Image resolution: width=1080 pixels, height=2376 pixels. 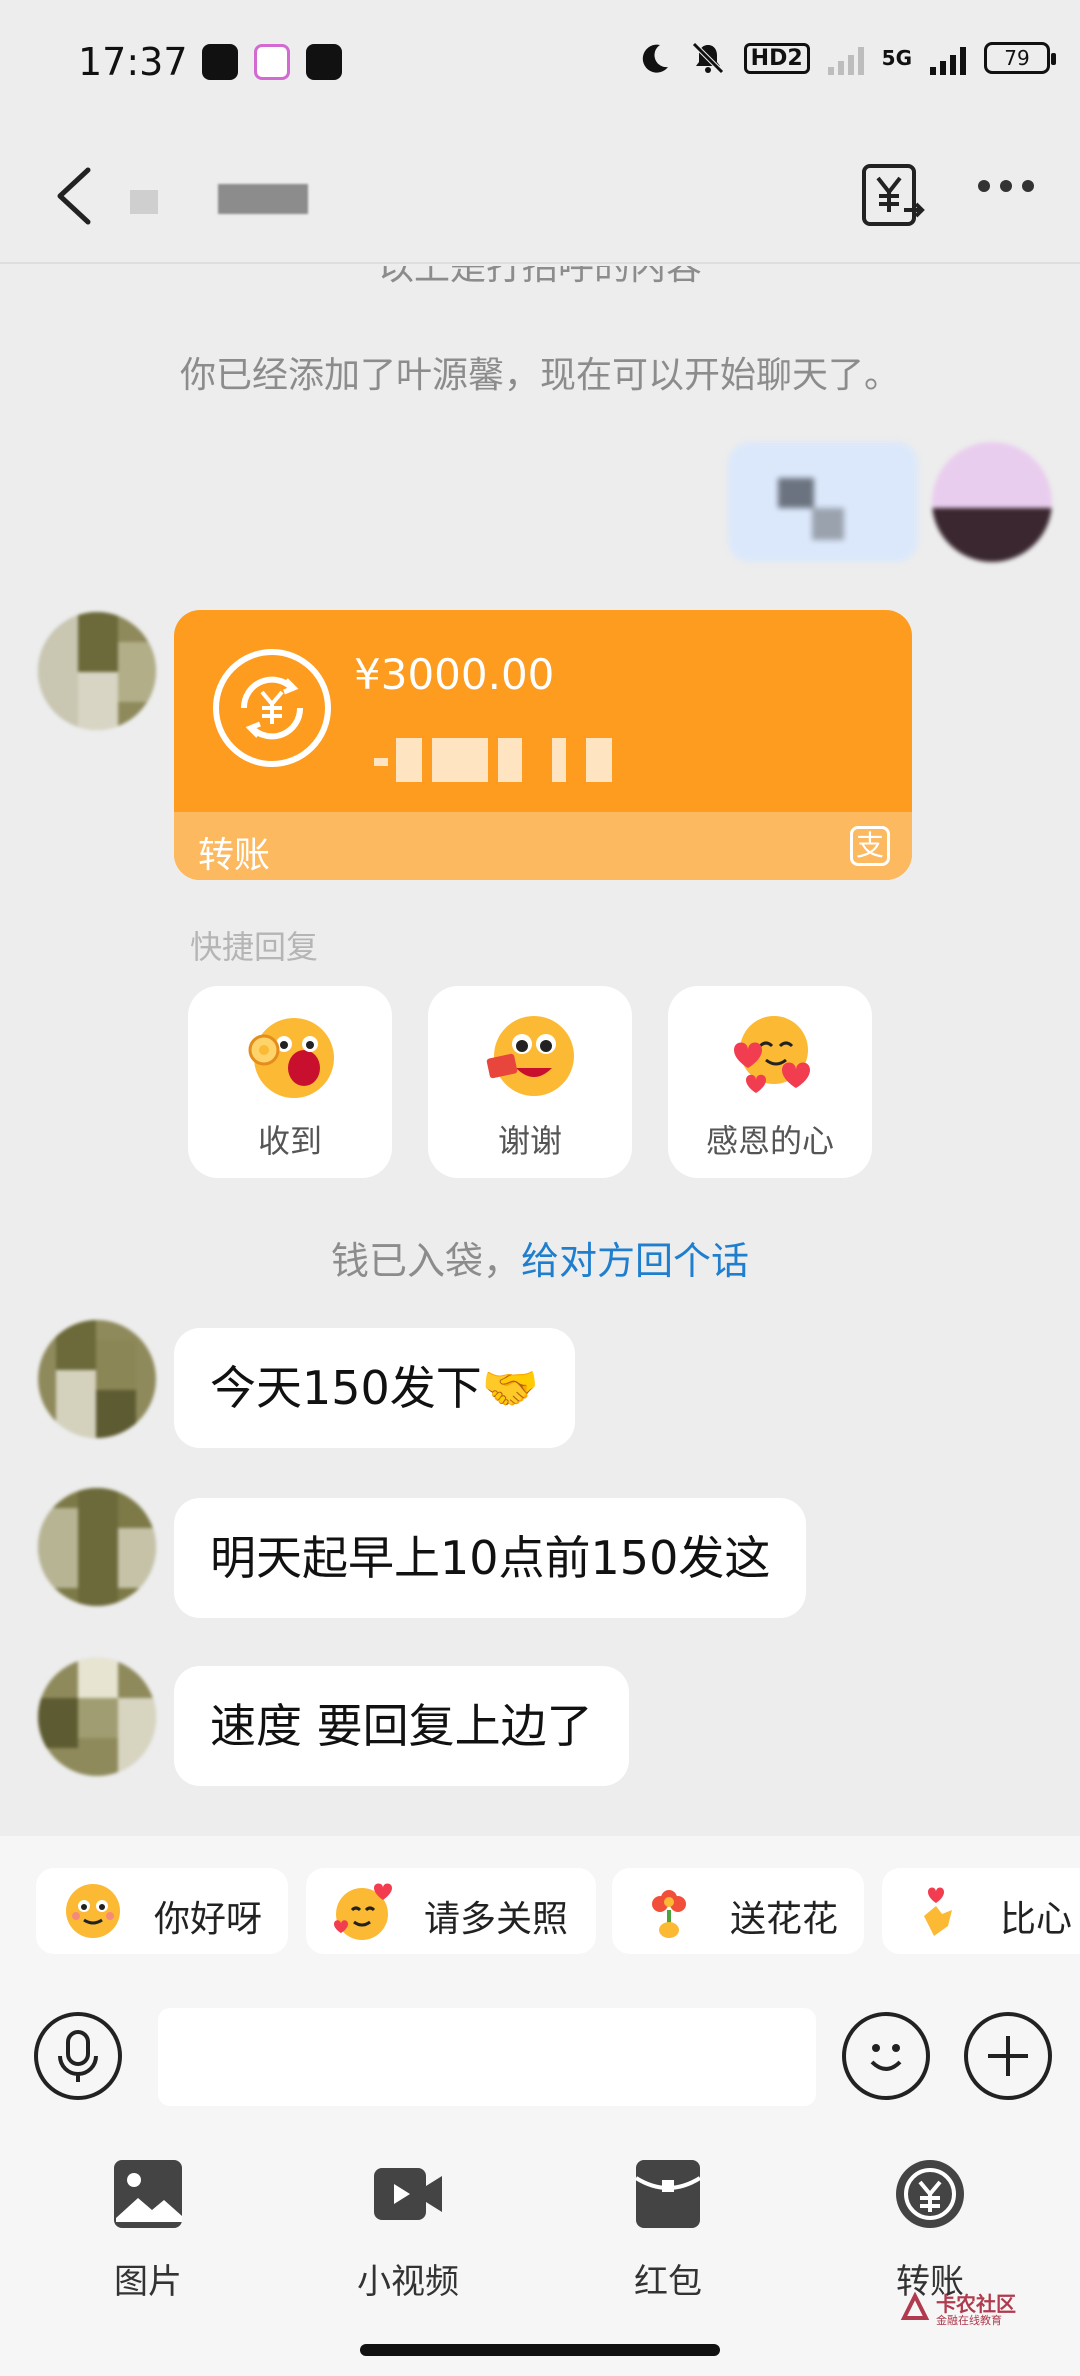 I want to click on more-dots-icon, so click(x=1006, y=186).